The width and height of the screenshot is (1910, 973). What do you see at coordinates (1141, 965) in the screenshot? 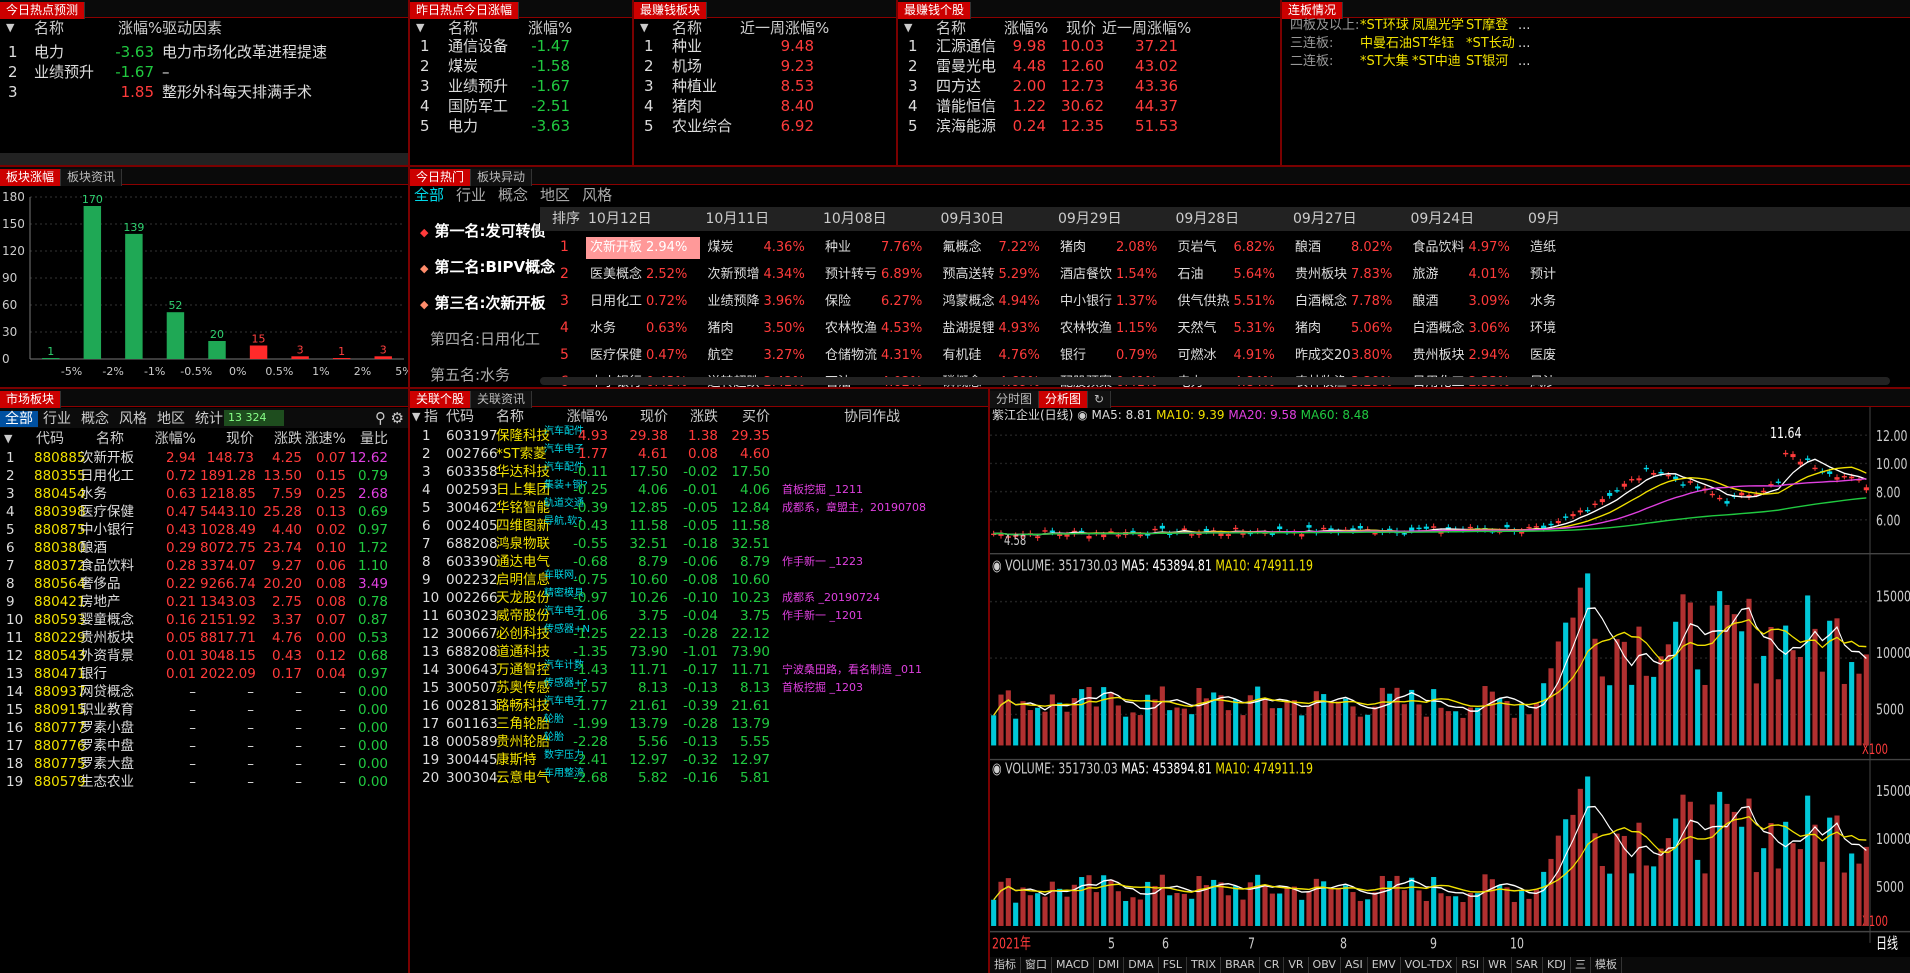
I see `indicator-tab: DMA` at bounding box center [1141, 965].